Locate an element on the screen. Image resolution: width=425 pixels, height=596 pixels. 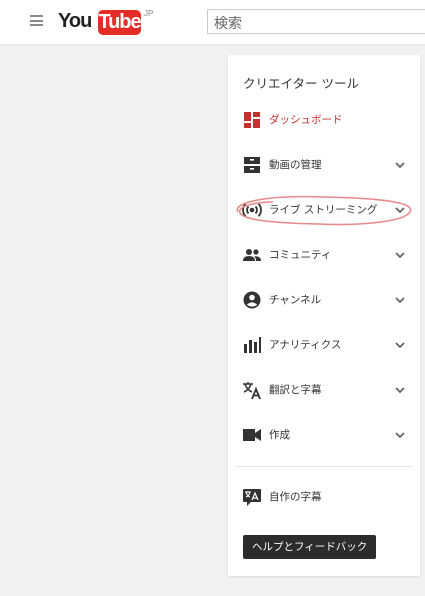
nav-item-label: チャンネル is located at coordinates (295, 300).